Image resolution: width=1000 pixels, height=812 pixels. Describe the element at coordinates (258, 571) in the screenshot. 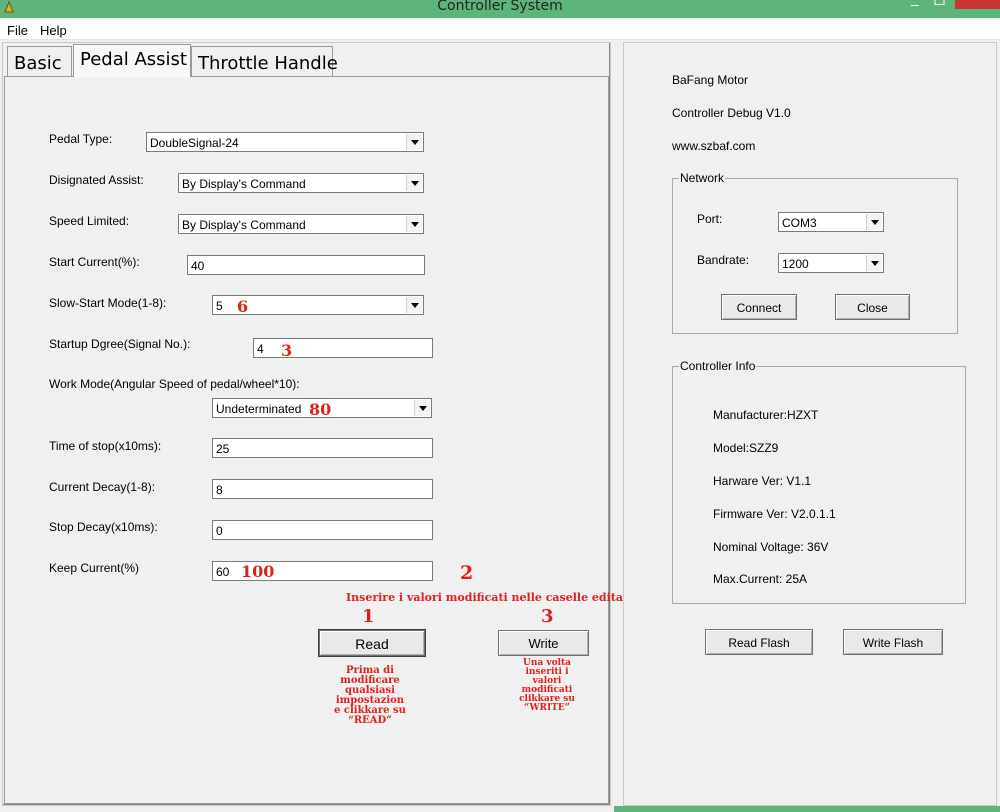

I see `keep-current-annotation: 100` at that location.